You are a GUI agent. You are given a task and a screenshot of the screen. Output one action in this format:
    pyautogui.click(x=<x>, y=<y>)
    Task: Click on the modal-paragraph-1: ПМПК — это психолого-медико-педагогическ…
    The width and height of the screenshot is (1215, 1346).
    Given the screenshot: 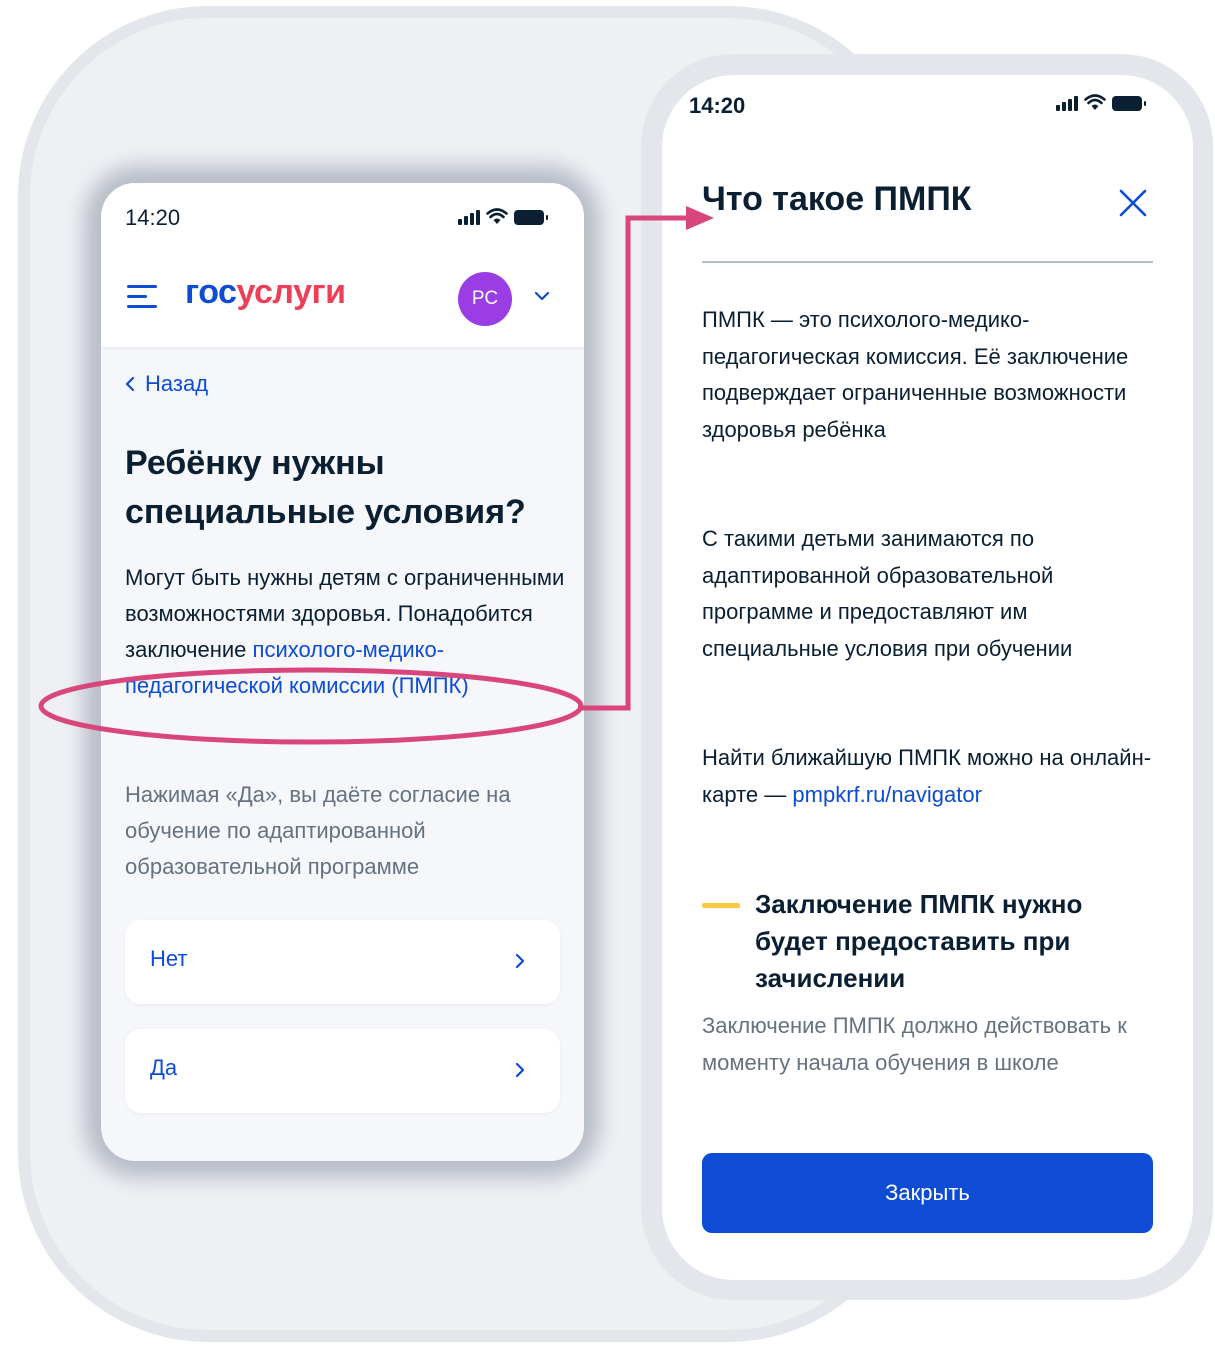 What is the action you would take?
    pyautogui.click(x=915, y=374)
    